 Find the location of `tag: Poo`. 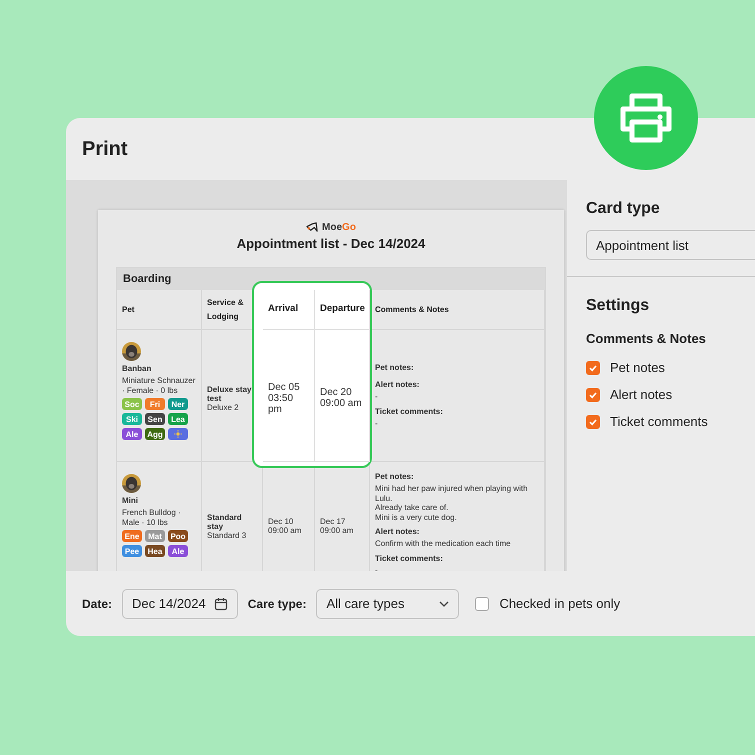

tag: Poo is located at coordinates (178, 536).